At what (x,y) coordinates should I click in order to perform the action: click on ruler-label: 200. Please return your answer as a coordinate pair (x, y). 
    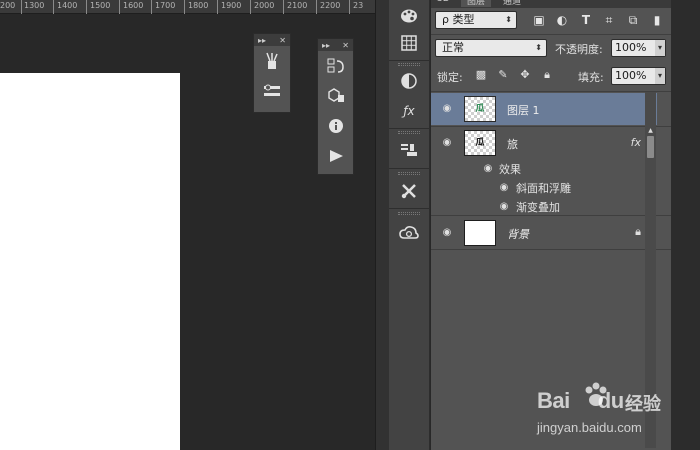
    Looking at the image, I should click on (8, 5).